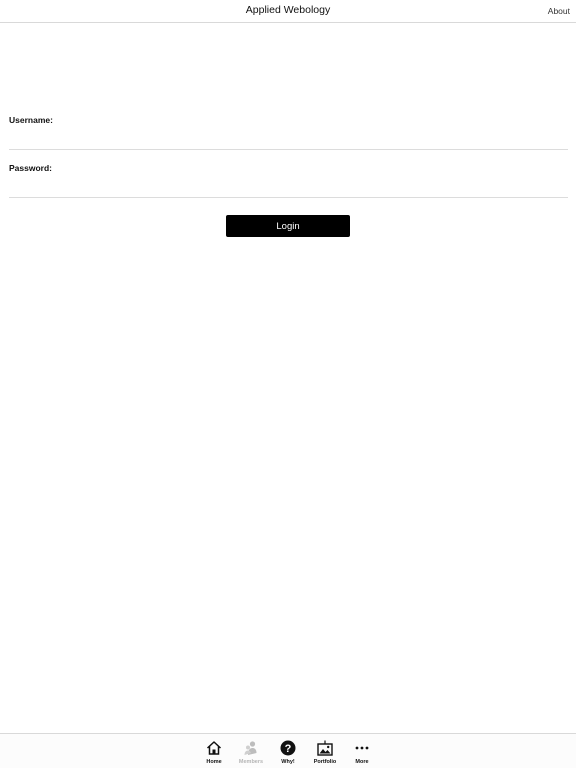 This screenshot has width=576, height=768. What do you see at coordinates (325, 748) in the screenshot?
I see `portfolio-icon` at bounding box center [325, 748].